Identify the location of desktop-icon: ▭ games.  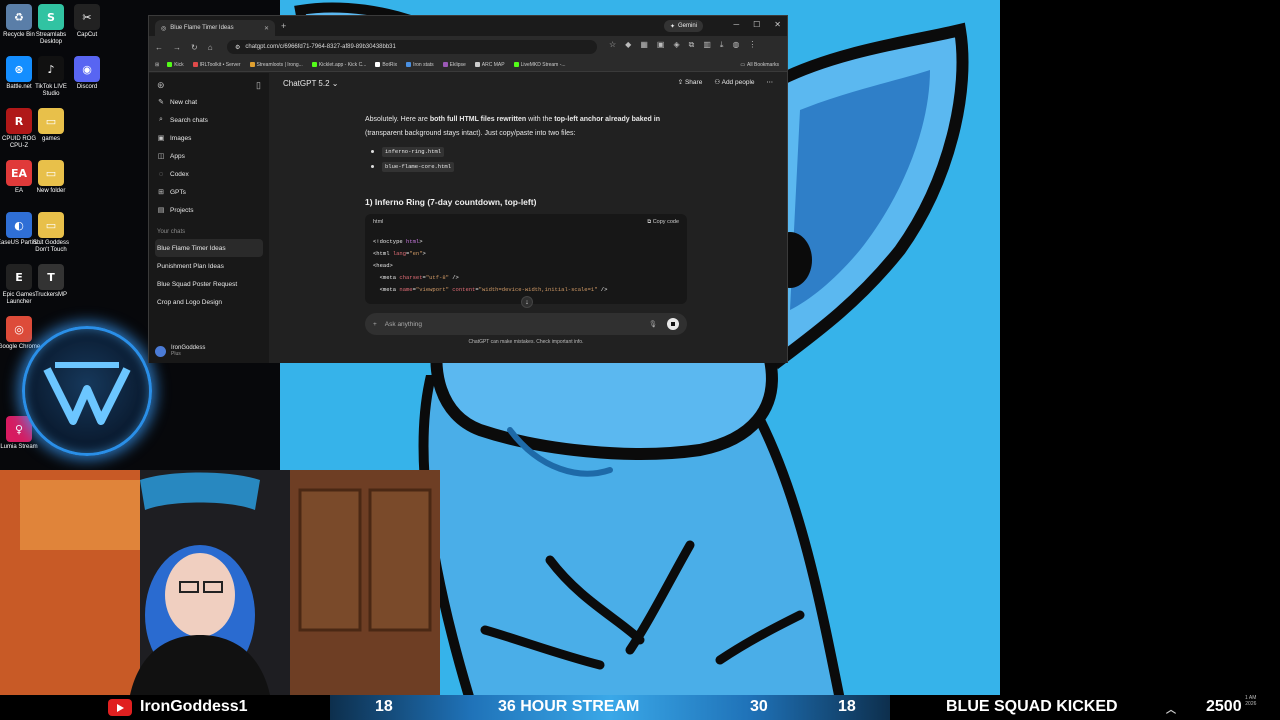
(51, 125).